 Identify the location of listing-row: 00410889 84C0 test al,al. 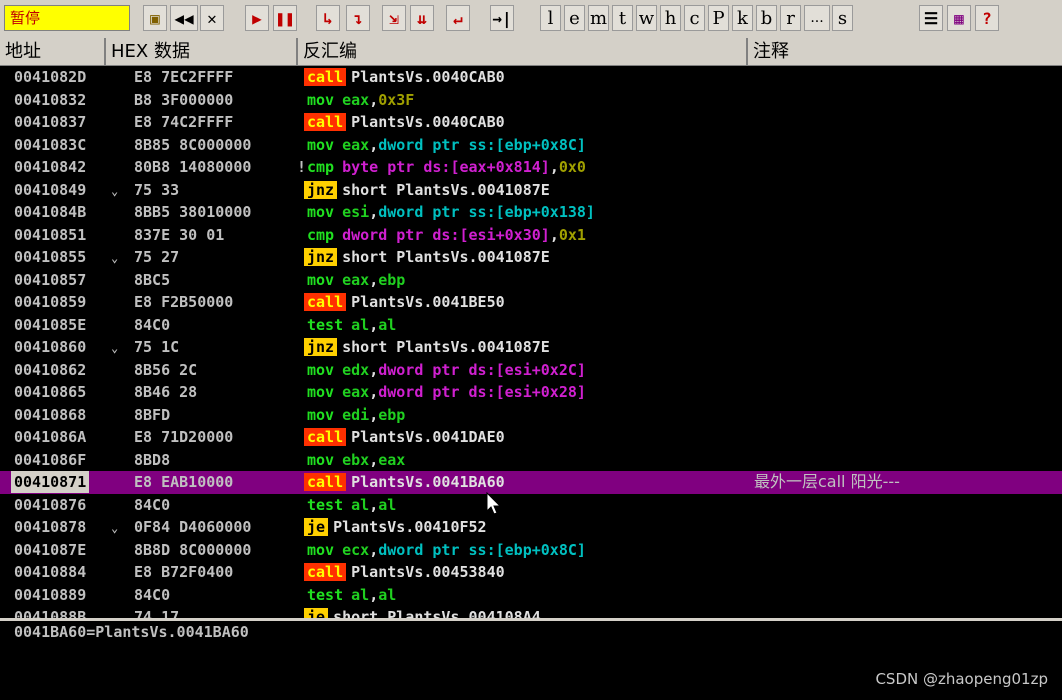
(531, 595).